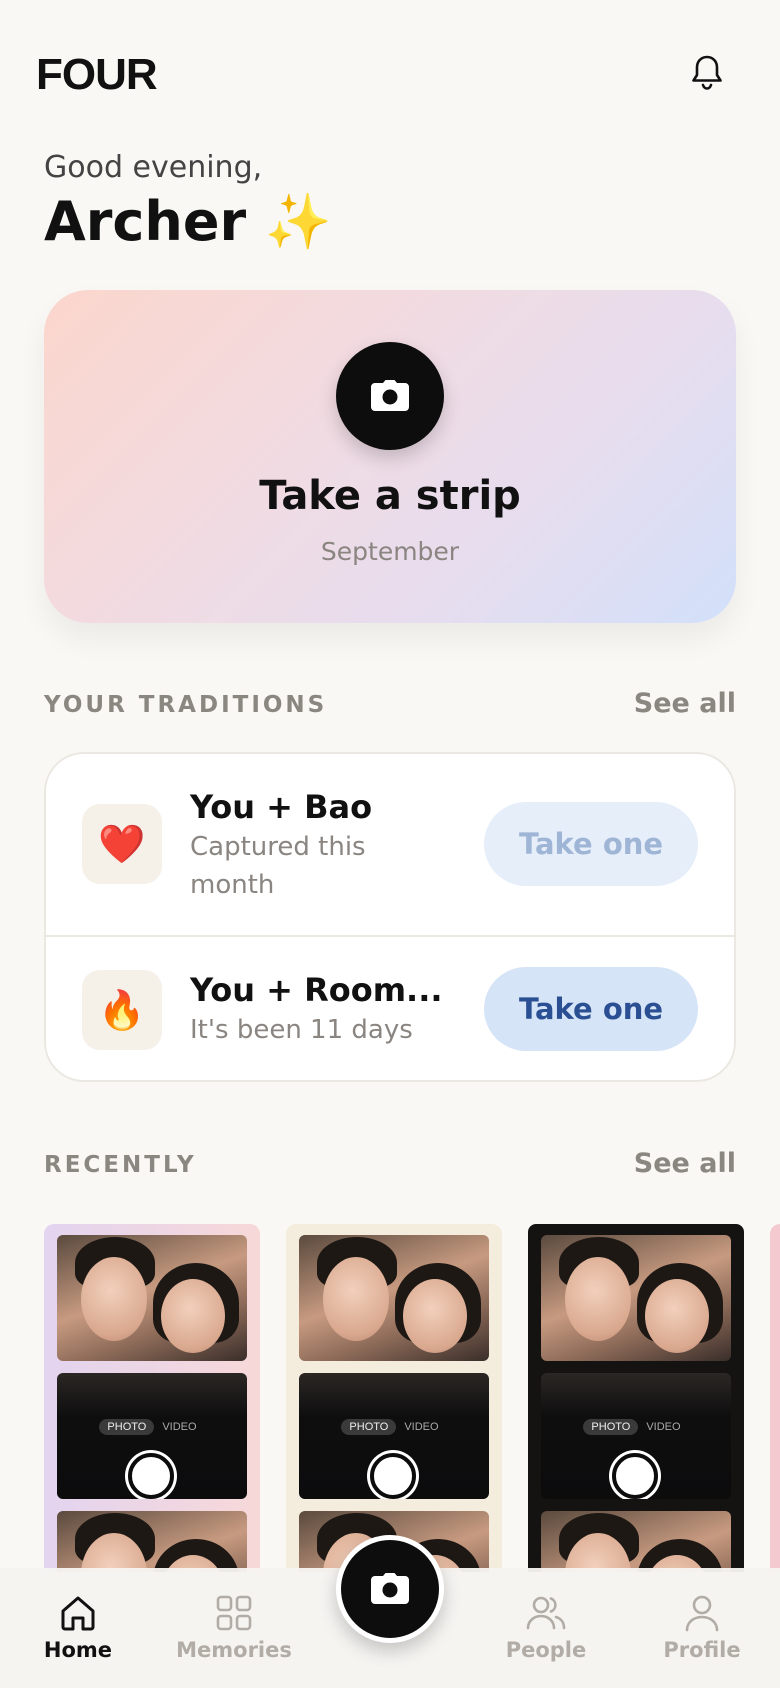 The height and width of the screenshot is (1688, 780). What do you see at coordinates (702, 1613) in the screenshot?
I see `person-icon` at bounding box center [702, 1613].